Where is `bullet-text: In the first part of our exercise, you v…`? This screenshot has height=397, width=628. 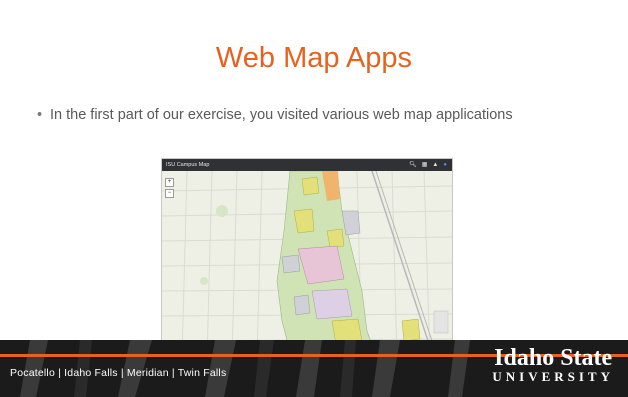
bullet-text: In the first part of our exercise, you v… is located at coordinates (281, 115).